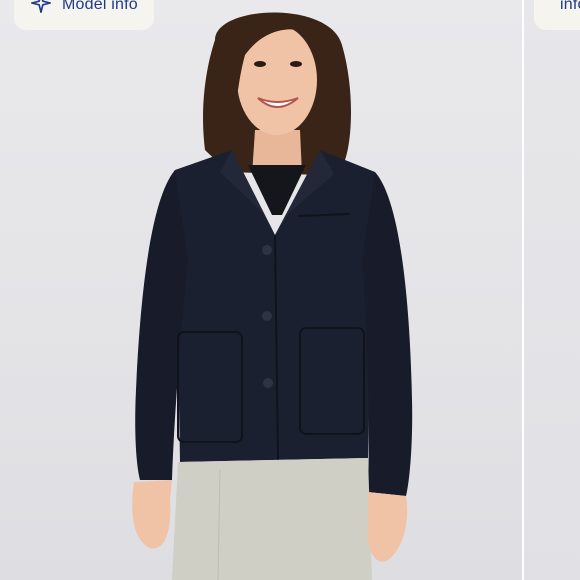 The height and width of the screenshot is (580, 580). Describe the element at coordinates (100, 6) in the screenshot. I see `model-info-label: Model info` at that location.